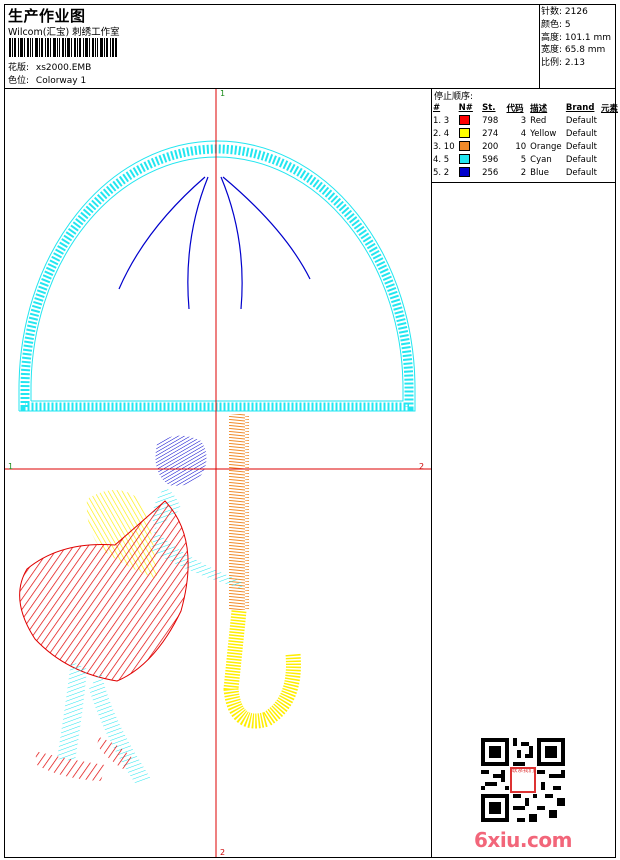  Describe the element at coordinates (490, 146) in the screenshot. I see `stitches-cell: 200` at that location.